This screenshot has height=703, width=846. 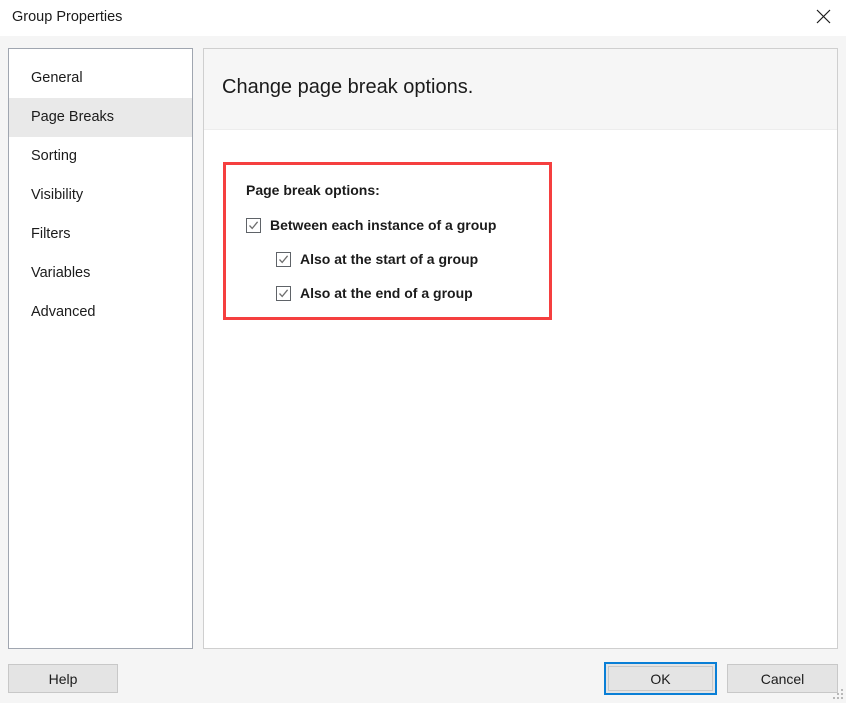 I want to click on sidebar-item-label: Sorting, so click(x=54, y=156).